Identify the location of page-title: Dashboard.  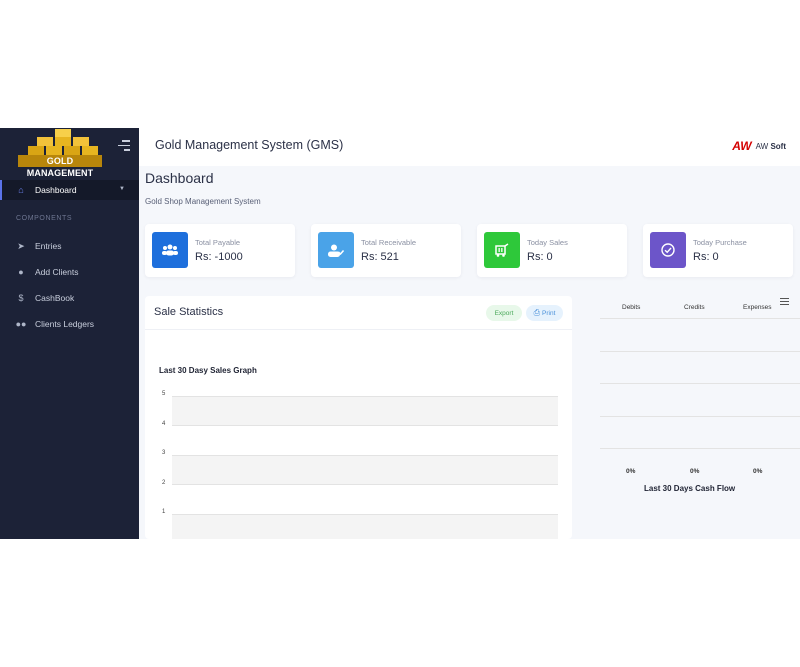
(179, 178).